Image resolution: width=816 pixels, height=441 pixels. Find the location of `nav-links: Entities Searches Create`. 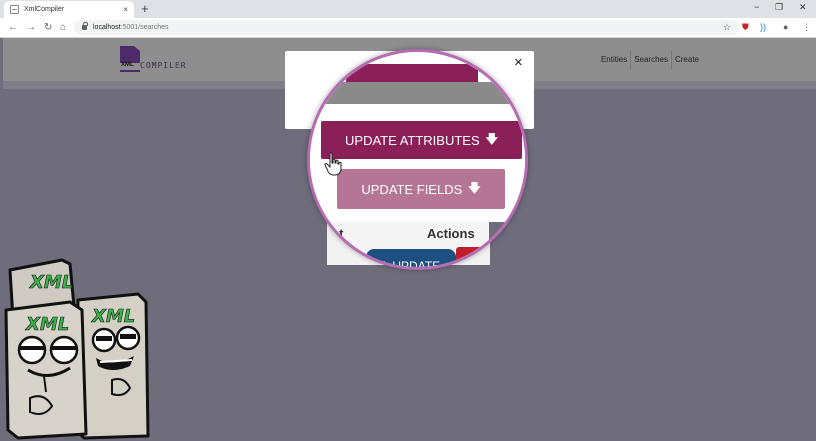

nav-links: Entities Searches Create is located at coordinates (650, 60).